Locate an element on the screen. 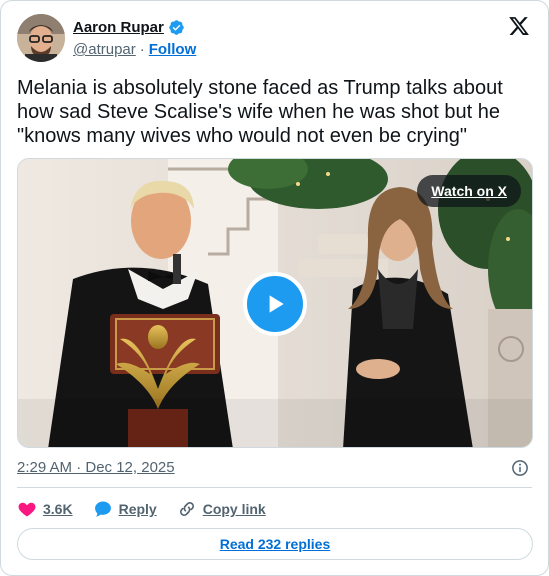  link-icon is located at coordinates (186, 509).